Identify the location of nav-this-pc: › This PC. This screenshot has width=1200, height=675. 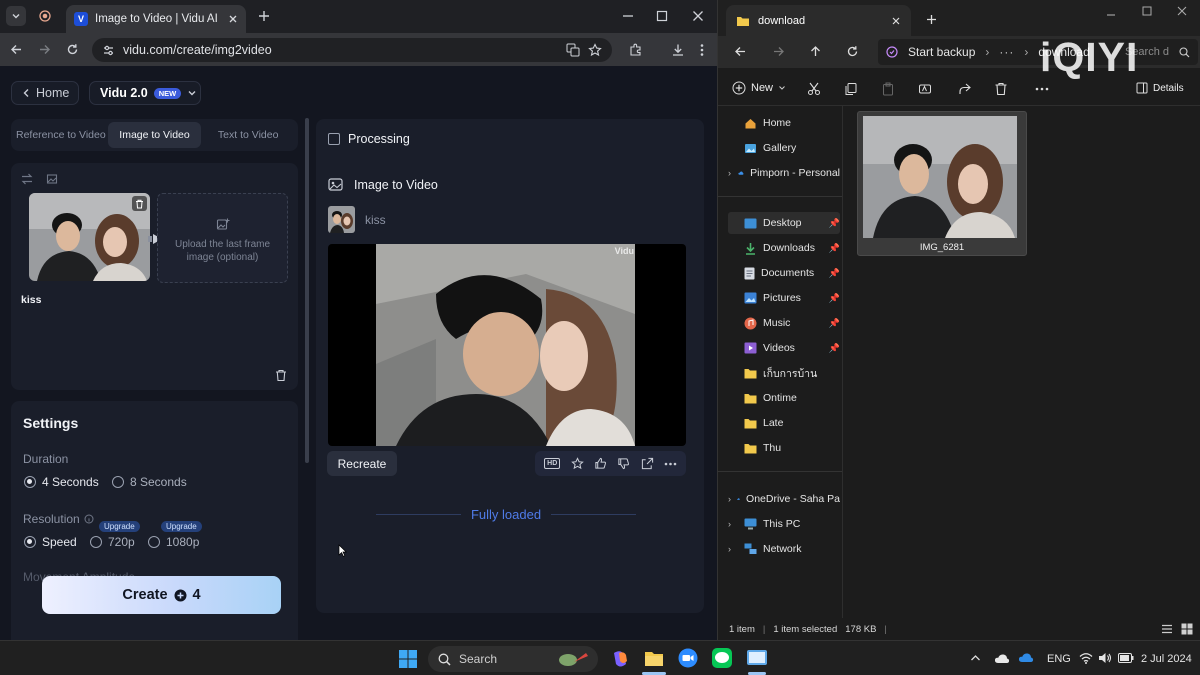
(784, 524).